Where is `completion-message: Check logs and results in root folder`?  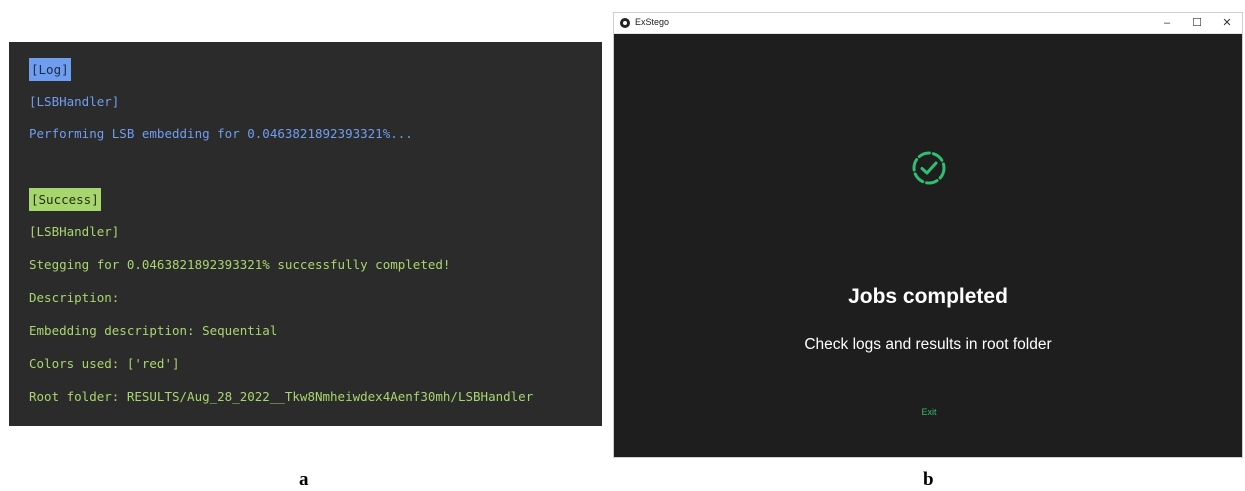
completion-message: Check logs and results in root folder is located at coordinates (928, 344).